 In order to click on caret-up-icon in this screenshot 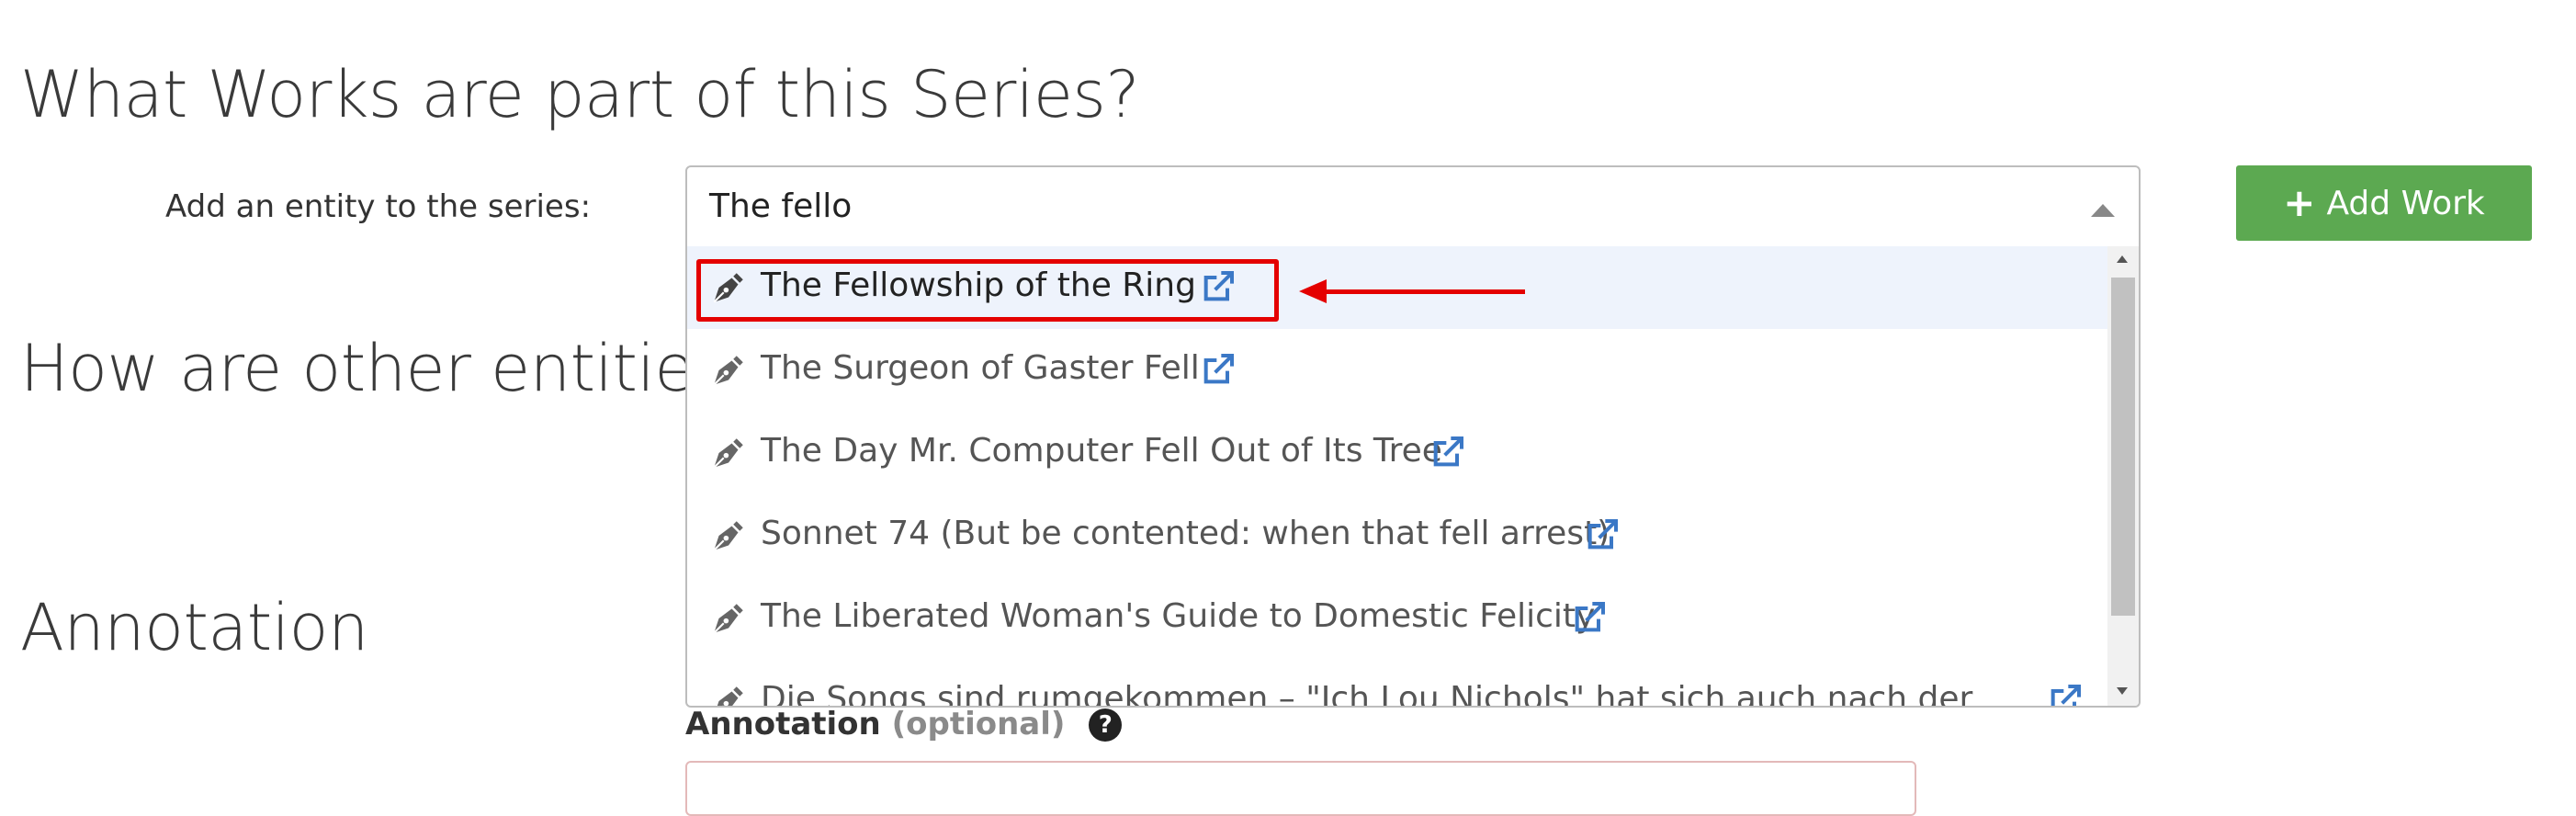, I will do `click(2103, 210)`.